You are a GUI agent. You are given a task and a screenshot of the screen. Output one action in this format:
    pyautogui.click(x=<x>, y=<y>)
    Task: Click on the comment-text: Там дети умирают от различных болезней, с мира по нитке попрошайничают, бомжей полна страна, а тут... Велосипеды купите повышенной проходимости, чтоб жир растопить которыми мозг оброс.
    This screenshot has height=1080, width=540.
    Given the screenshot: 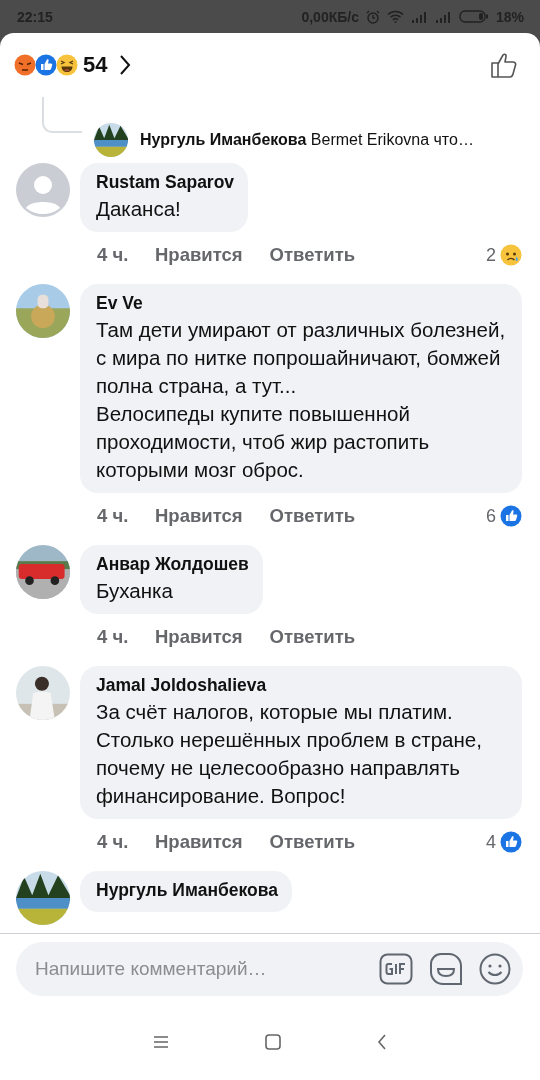 What is the action you would take?
    pyautogui.click(x=301, y=400)
    